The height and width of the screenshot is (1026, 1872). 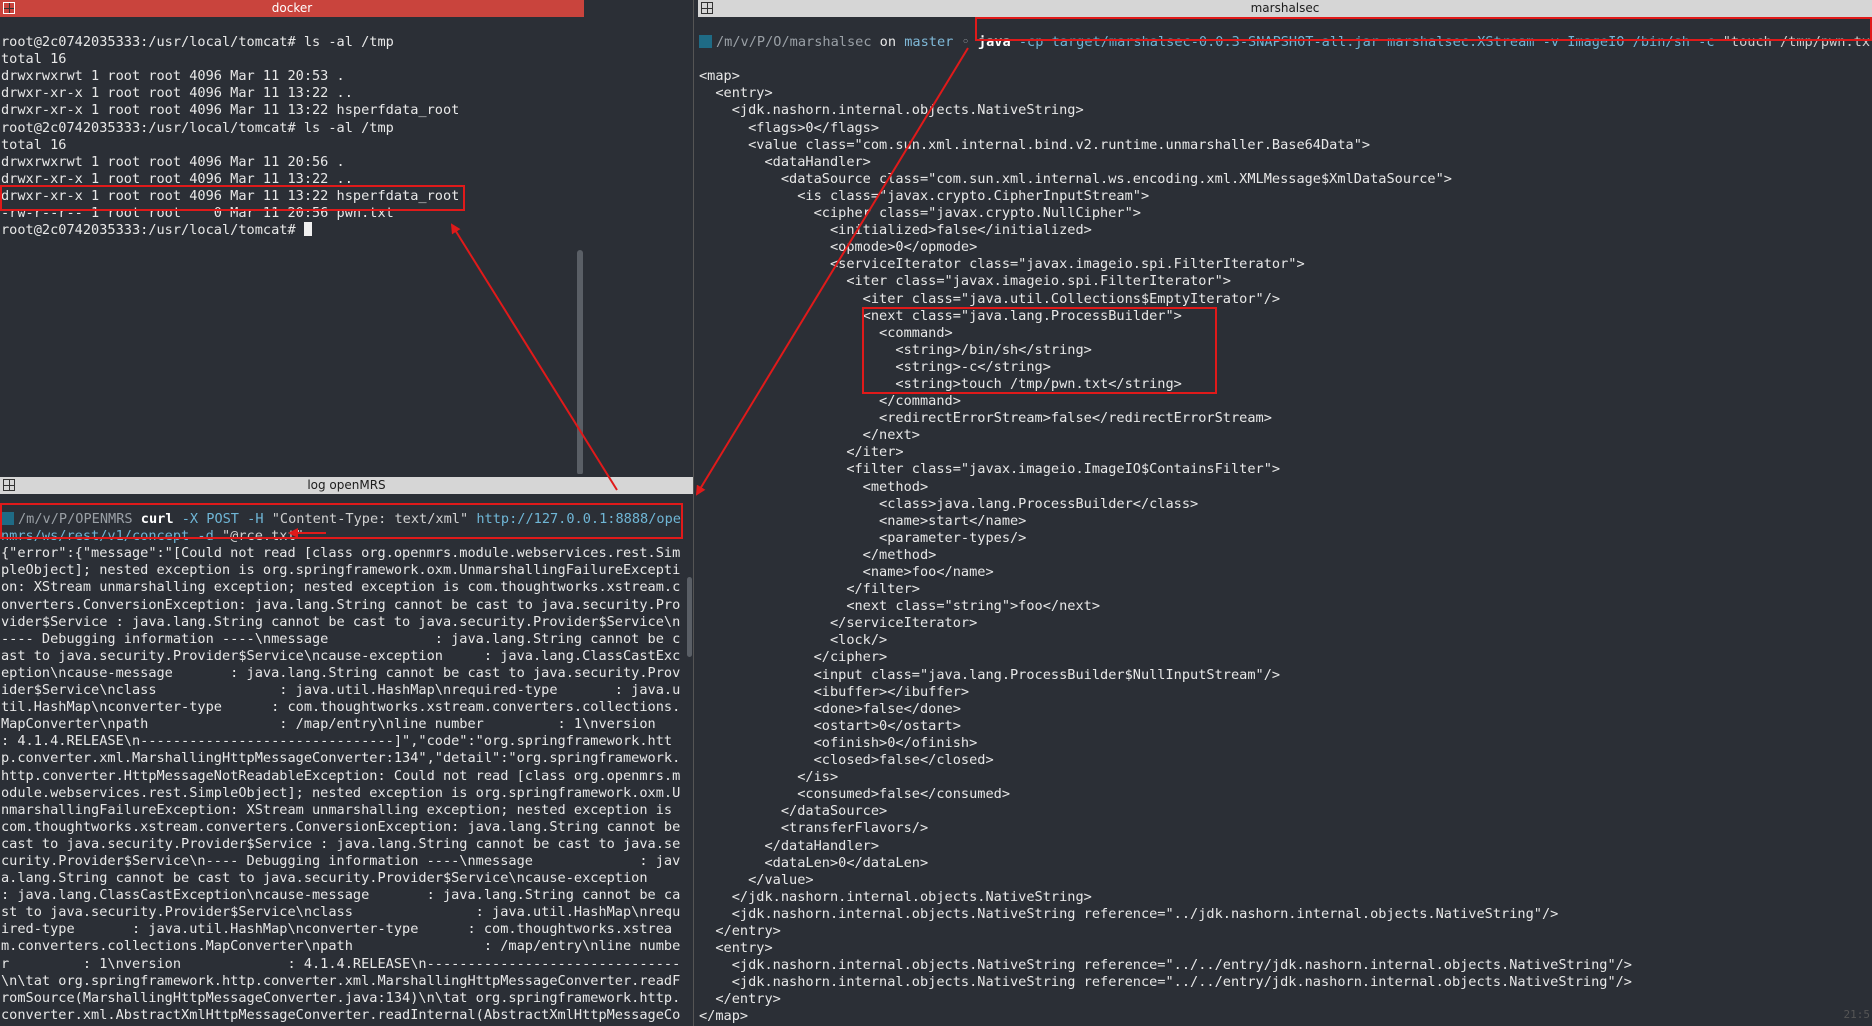 I want to click on xml-line: <map>, so click(x=719, y=76).